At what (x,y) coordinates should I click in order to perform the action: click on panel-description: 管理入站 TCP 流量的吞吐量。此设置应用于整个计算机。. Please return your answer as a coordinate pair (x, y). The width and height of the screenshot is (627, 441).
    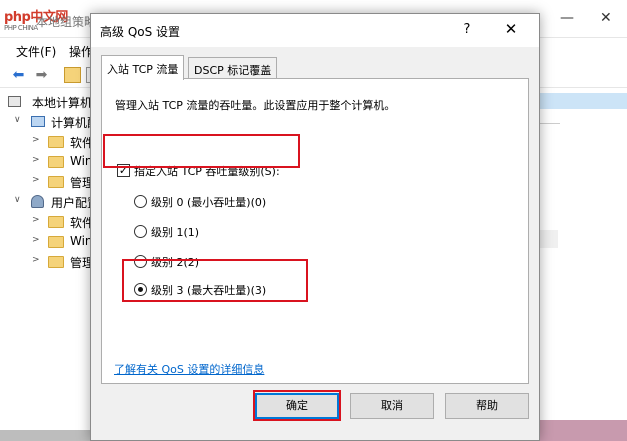
    Looking at the image, I should click on (255, 105).